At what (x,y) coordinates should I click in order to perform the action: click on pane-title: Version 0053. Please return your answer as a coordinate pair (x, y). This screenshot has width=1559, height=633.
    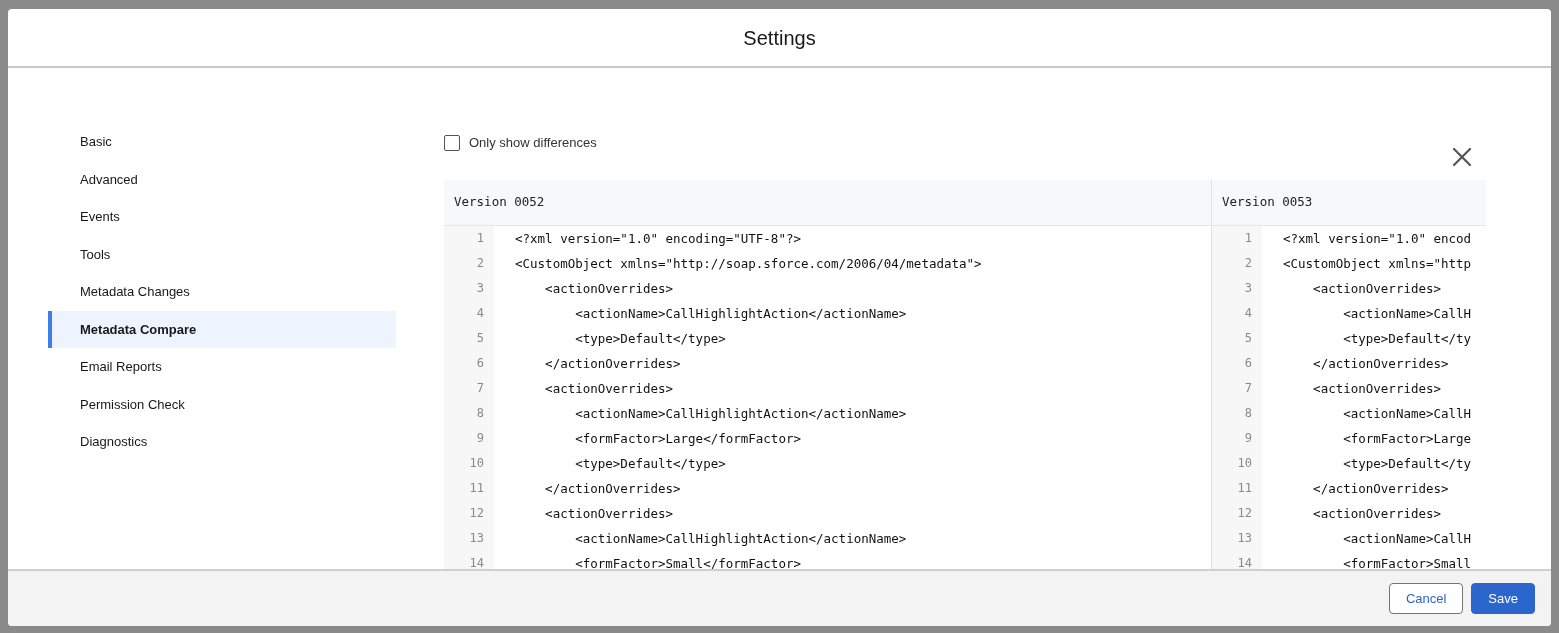
    Looking at the image, I should click on (1349, 203).